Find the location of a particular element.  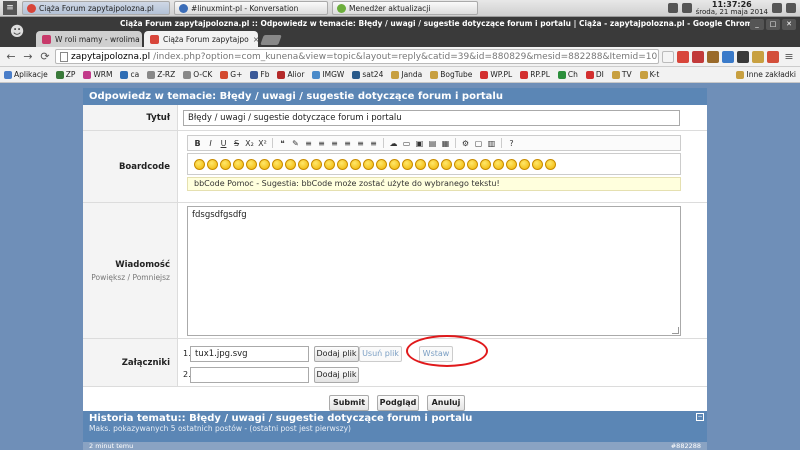

bookmark-g-: G+ is located at coordinates (231, 74).